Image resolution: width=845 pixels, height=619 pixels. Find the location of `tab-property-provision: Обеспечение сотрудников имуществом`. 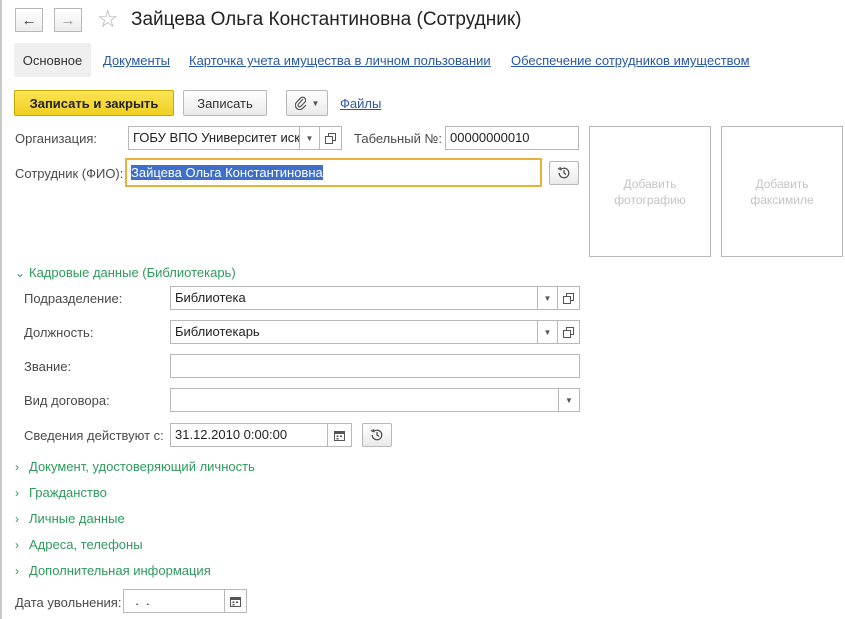

tab-property-provision: Обеспечение сотрудников имуществом is located at coordinates (630, 60).